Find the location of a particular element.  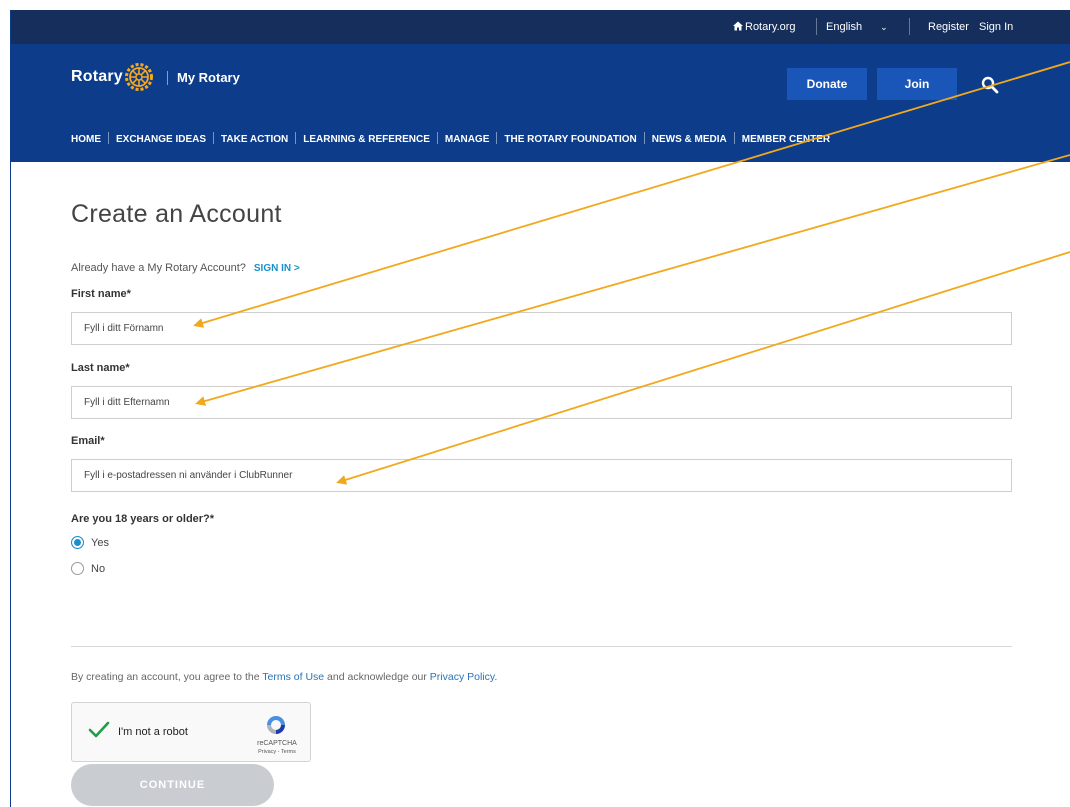

nav-take-action: TAKE ACTION is located at coordinates (254, 139).